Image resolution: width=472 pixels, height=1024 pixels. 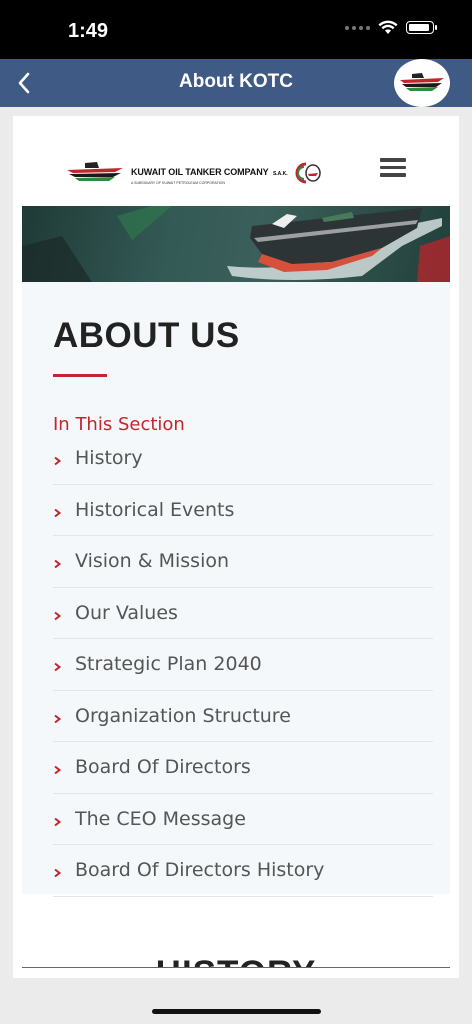 What do you see at coordinates (168, 664) in the screenshot?
I see `section-item-label: Strategic Plan 2040` at bounding box center [168, 664].